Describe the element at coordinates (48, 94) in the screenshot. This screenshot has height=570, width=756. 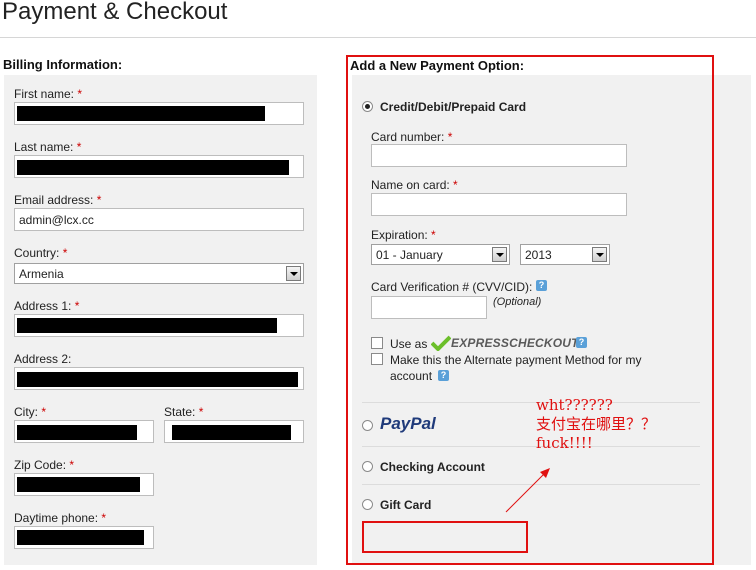
I see `first-name-label: First name: *` at that location.